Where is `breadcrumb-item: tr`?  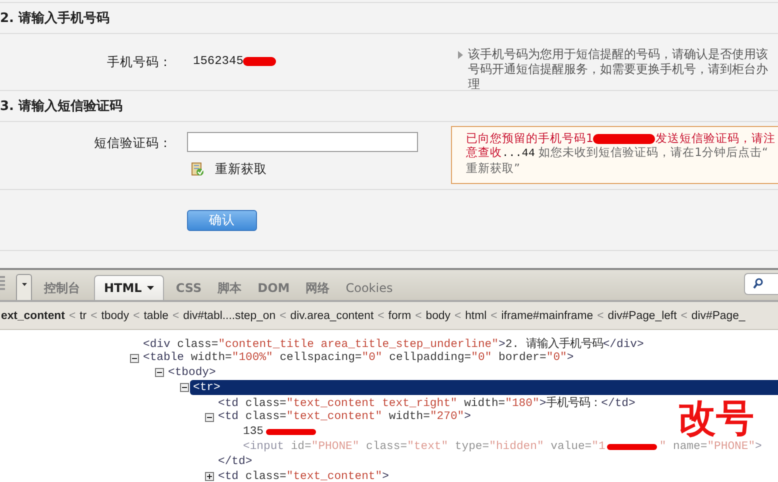
breadcrumb-item: tr is located at coordinates (83, 316).